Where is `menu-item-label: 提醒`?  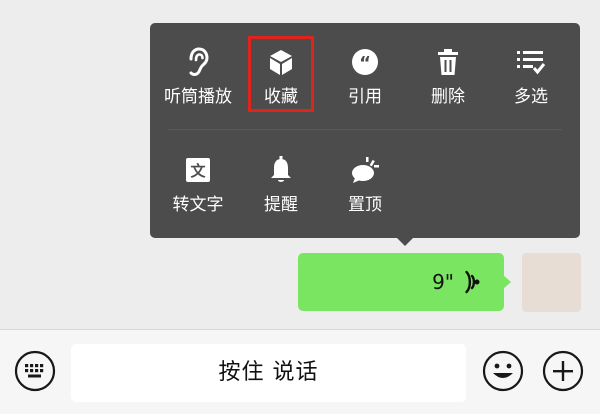 menu-item-label: 提醒 is located at coordinates (281, 205).